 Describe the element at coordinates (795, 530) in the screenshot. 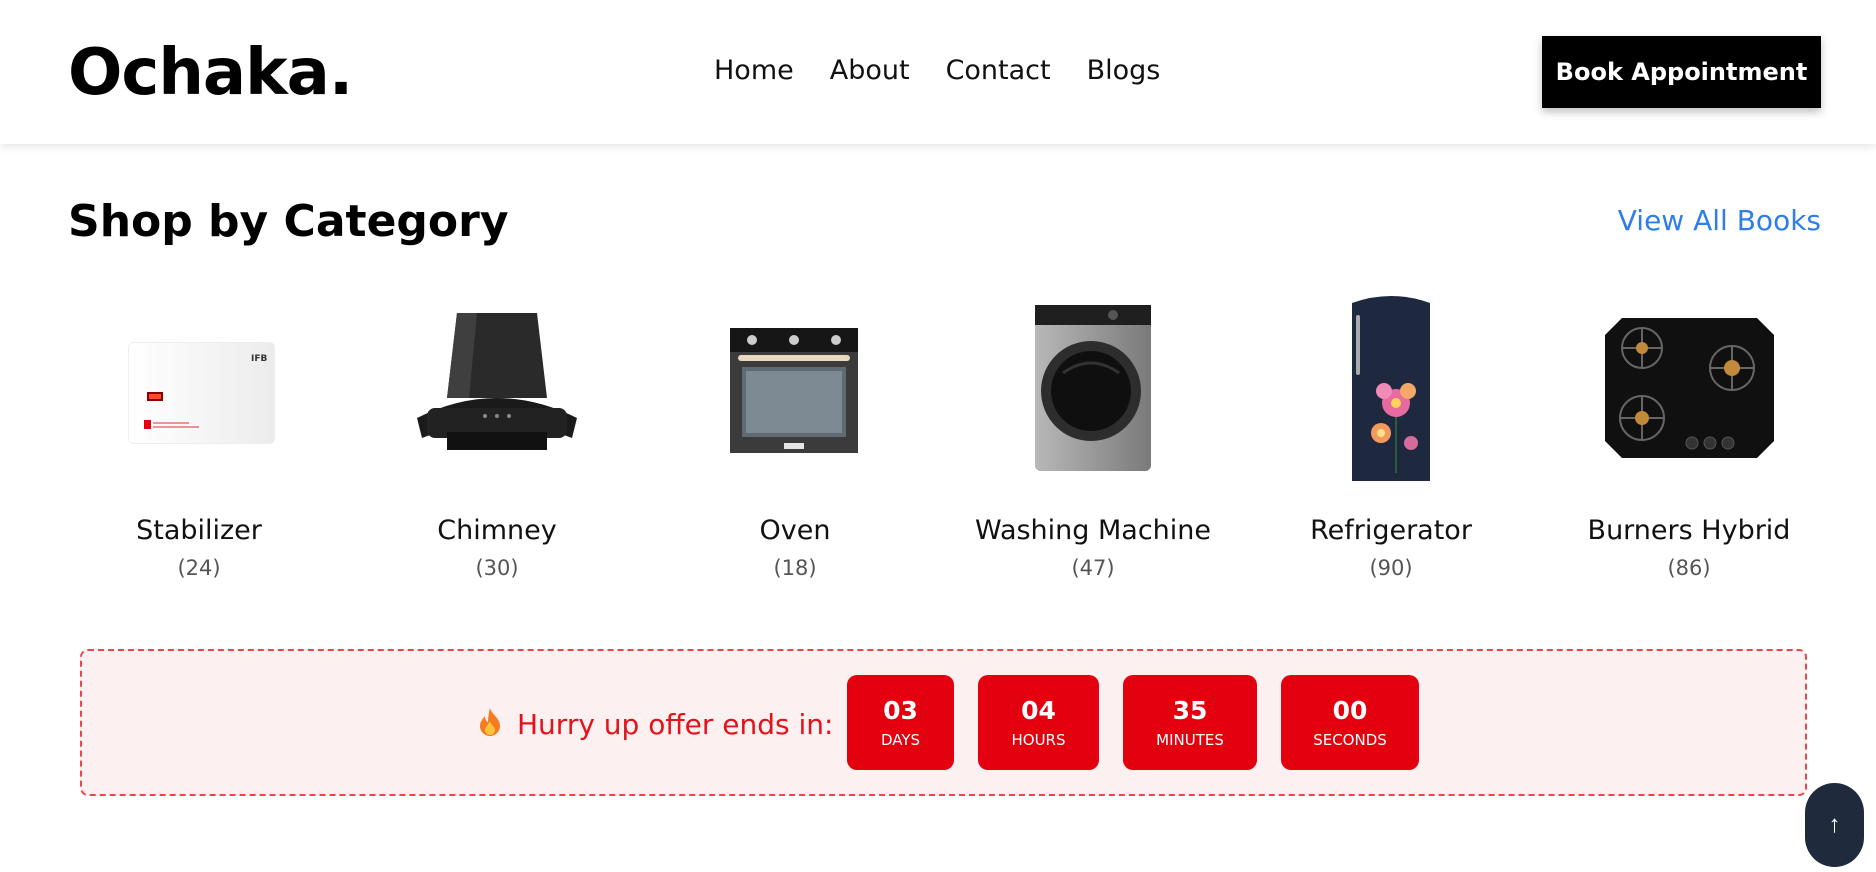

I see `category-name: Oven` at that location.